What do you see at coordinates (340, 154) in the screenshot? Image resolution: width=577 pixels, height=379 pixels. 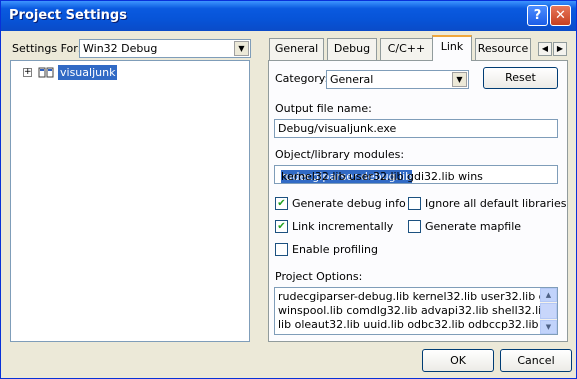 I see `modules-label: Object/library modules:` at bounding box center [340, 154].